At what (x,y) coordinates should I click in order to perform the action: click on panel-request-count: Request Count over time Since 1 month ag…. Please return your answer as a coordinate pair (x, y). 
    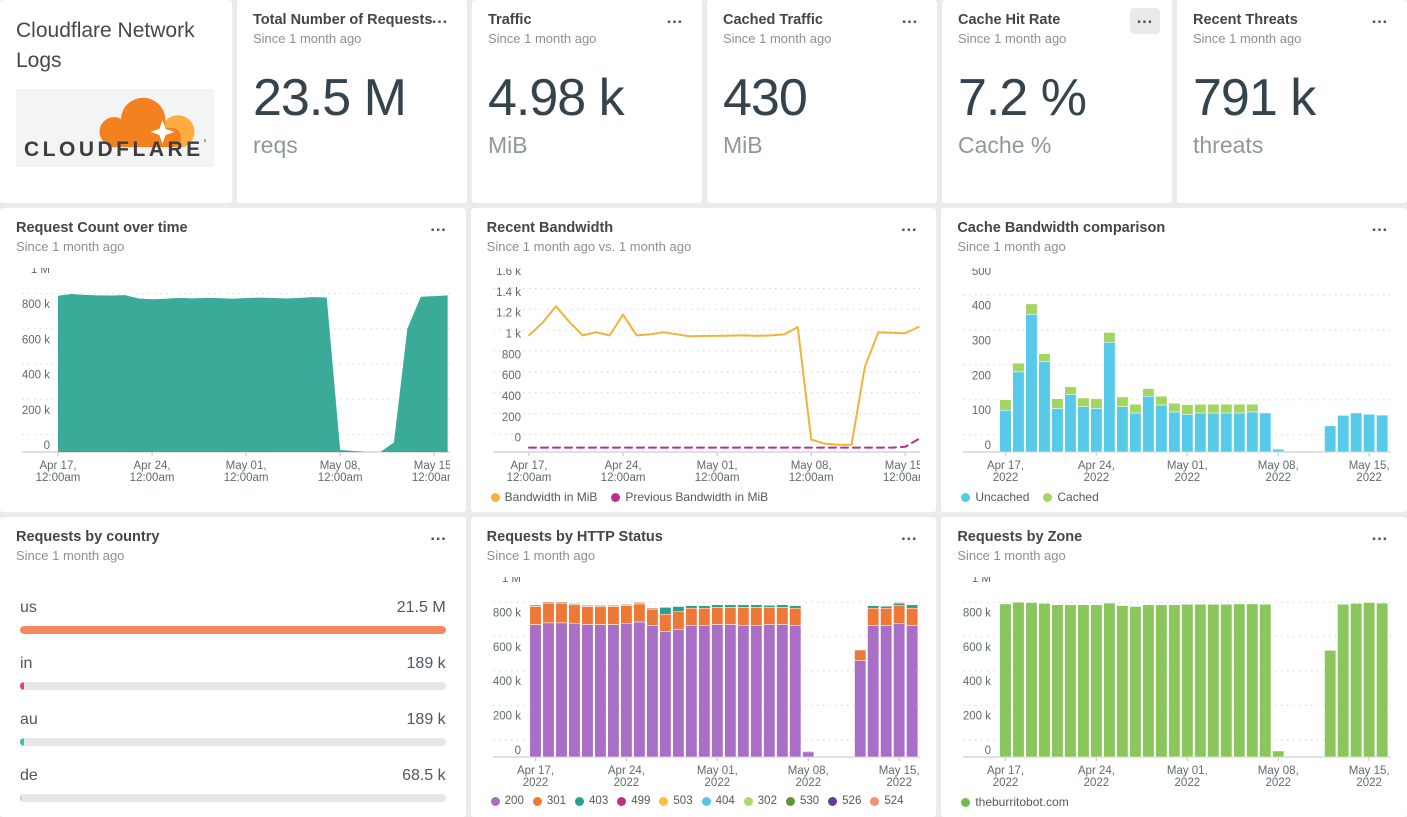
    Looking at the image, I should click on (233, 360).